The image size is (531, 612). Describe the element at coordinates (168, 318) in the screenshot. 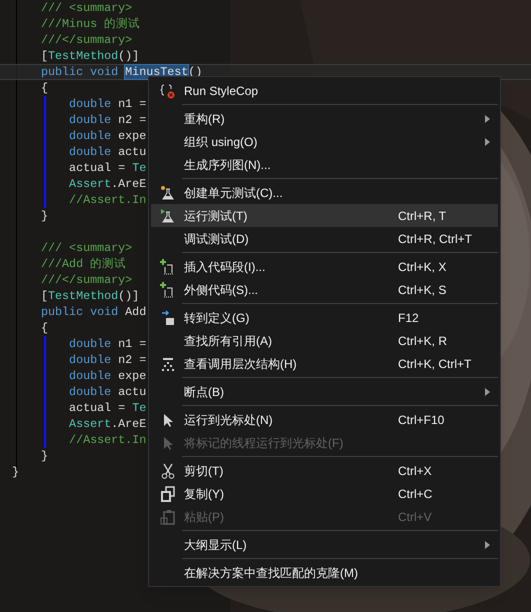

I see `go-to-definition-icon` at that location.